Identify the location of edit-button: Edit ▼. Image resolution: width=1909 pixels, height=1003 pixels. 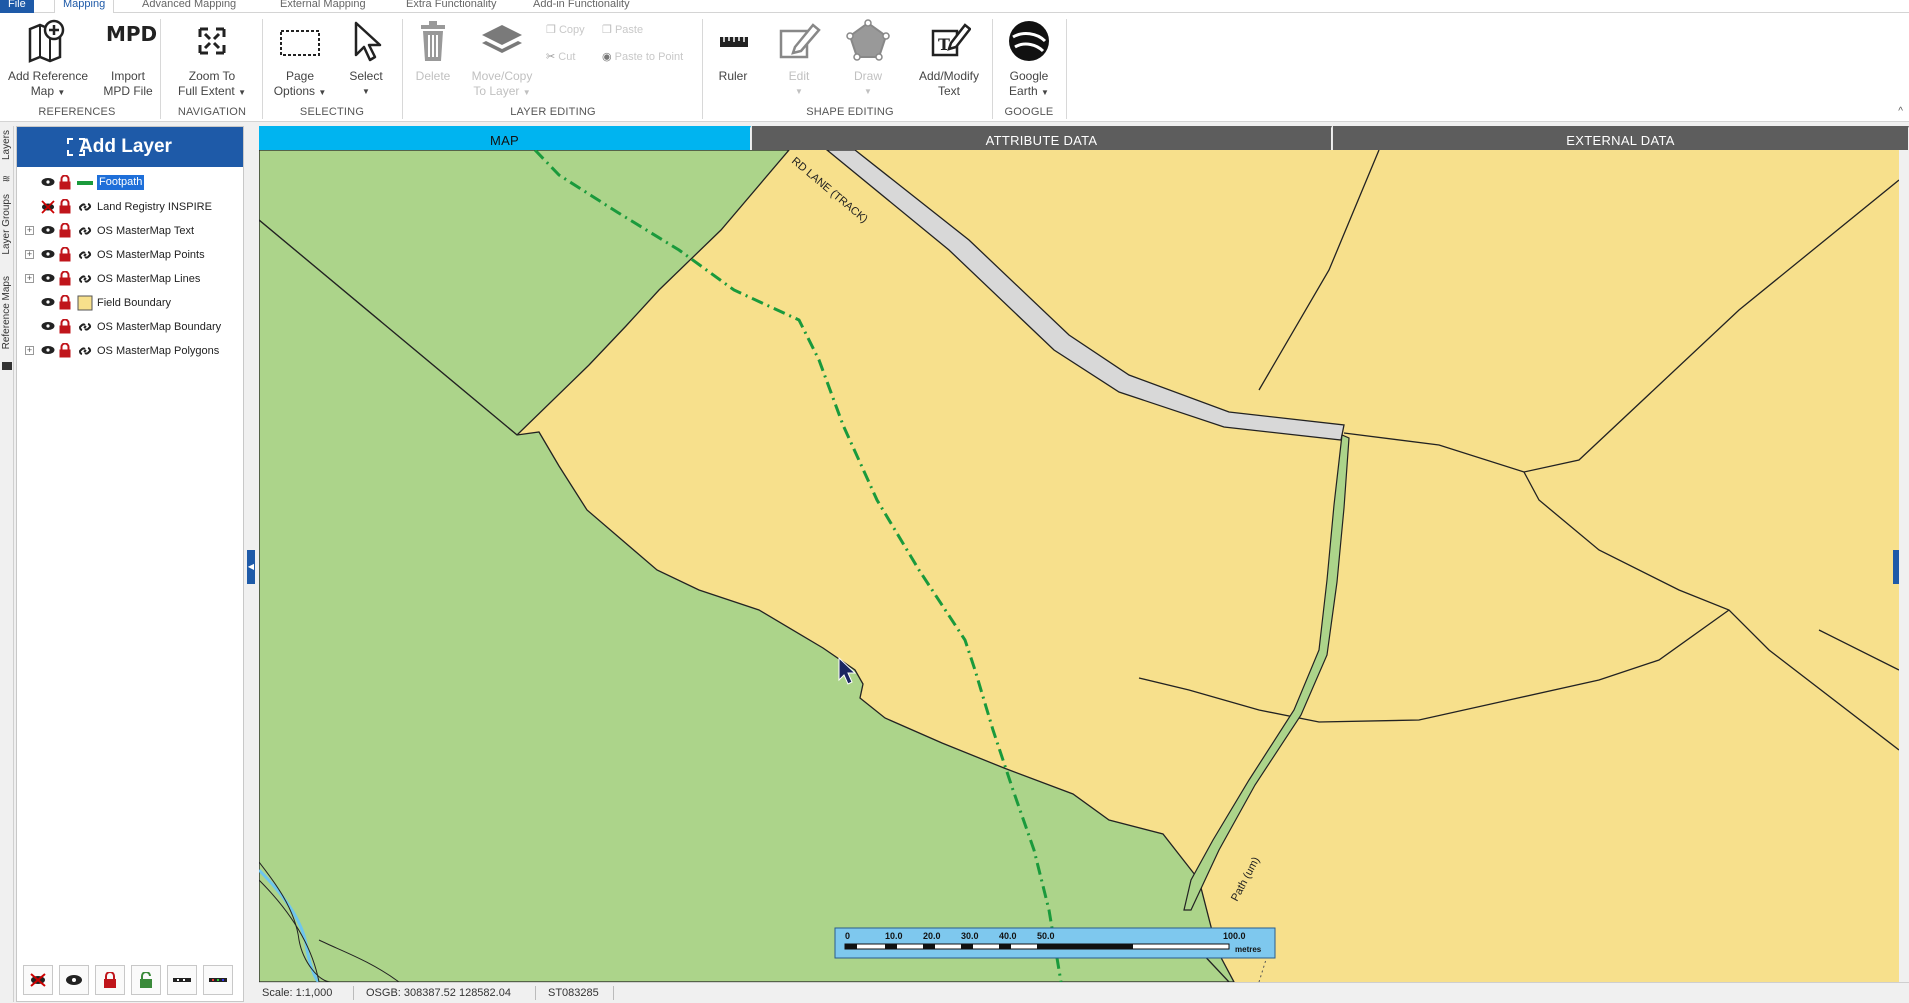
(799, 59).